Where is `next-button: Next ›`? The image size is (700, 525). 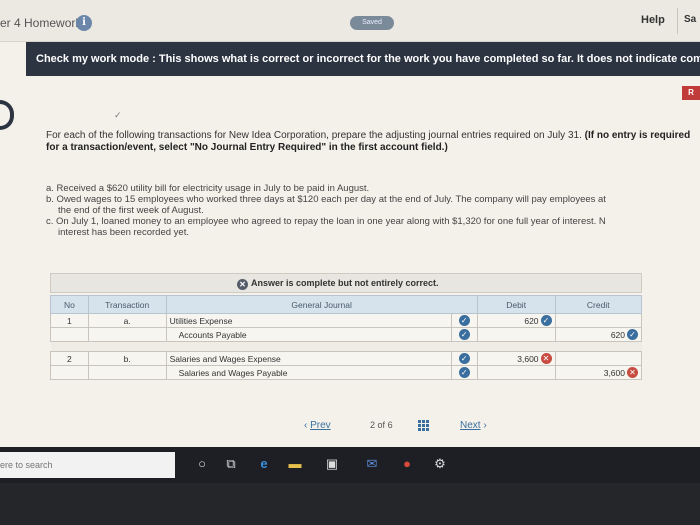 next-button: Next › is located at coordinates (473, 425).